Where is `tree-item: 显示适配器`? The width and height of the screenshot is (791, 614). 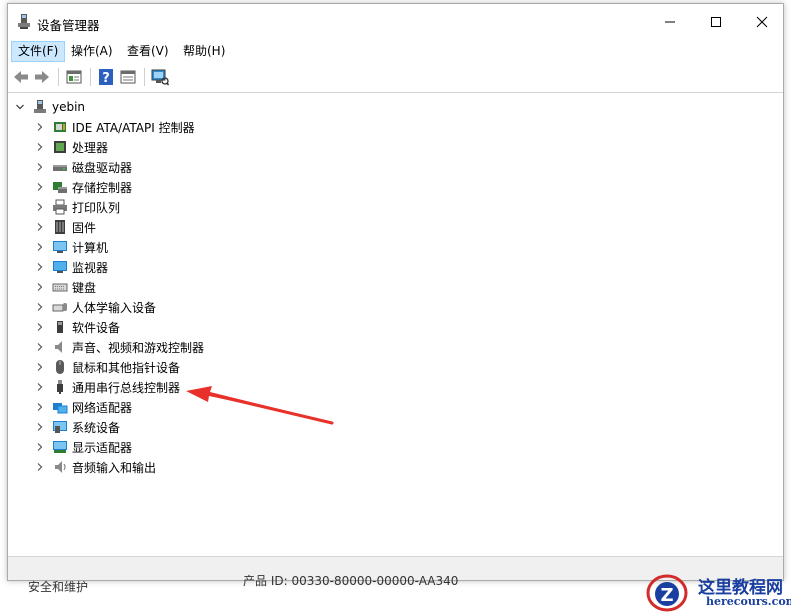
tree-item: 显示适配器 is located at coordinates (83, 447).